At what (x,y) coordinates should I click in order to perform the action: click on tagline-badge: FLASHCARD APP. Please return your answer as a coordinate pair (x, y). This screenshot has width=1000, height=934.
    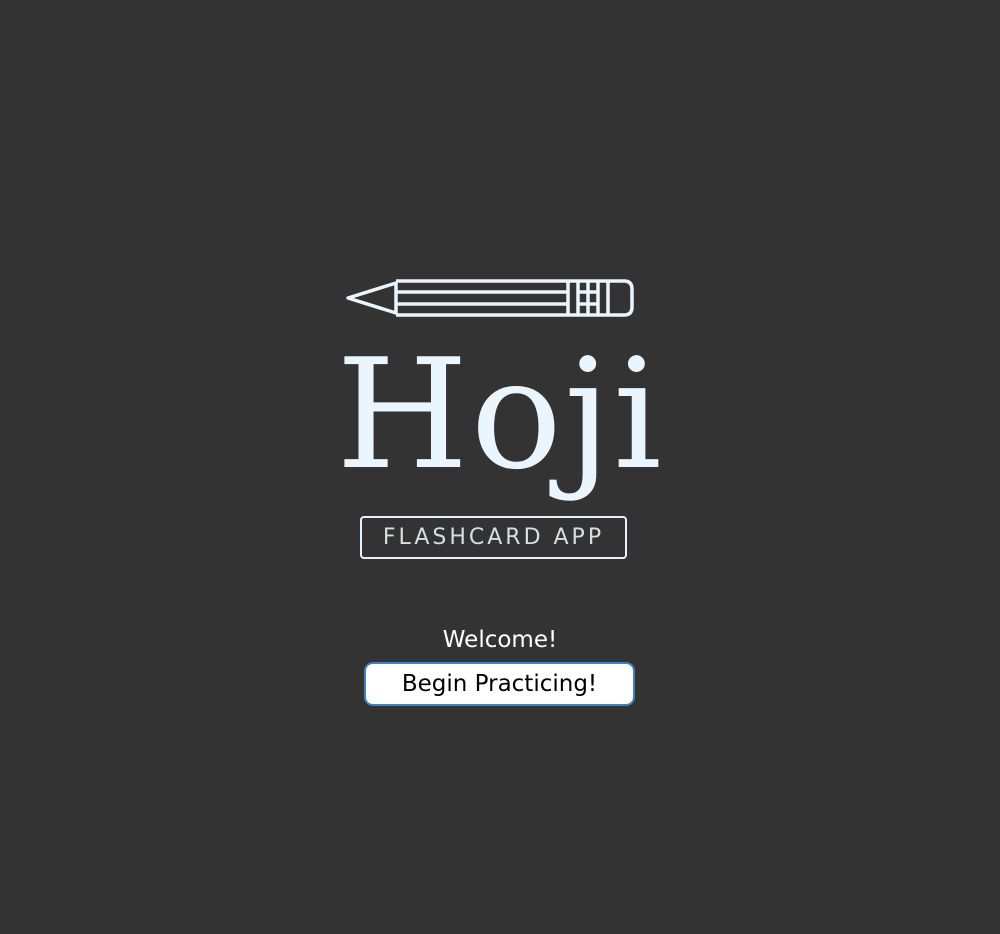
    Looking at the image, I should click on (493, 537).